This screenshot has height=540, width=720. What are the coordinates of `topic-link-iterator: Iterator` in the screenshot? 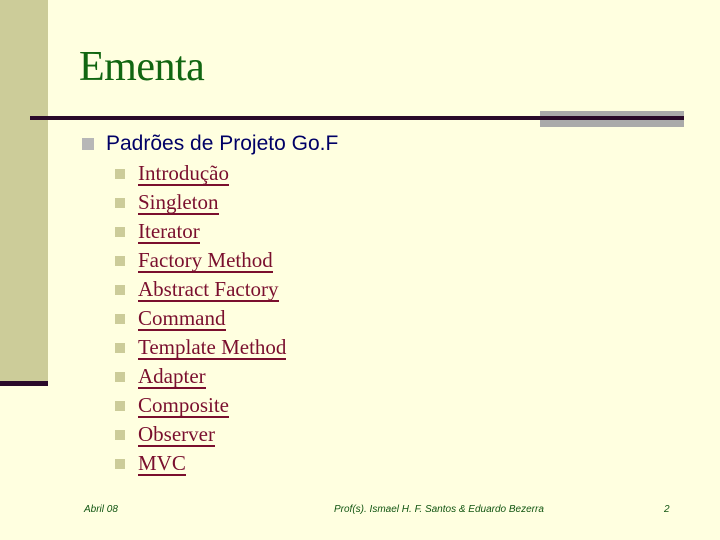 It's located at (169, 232).